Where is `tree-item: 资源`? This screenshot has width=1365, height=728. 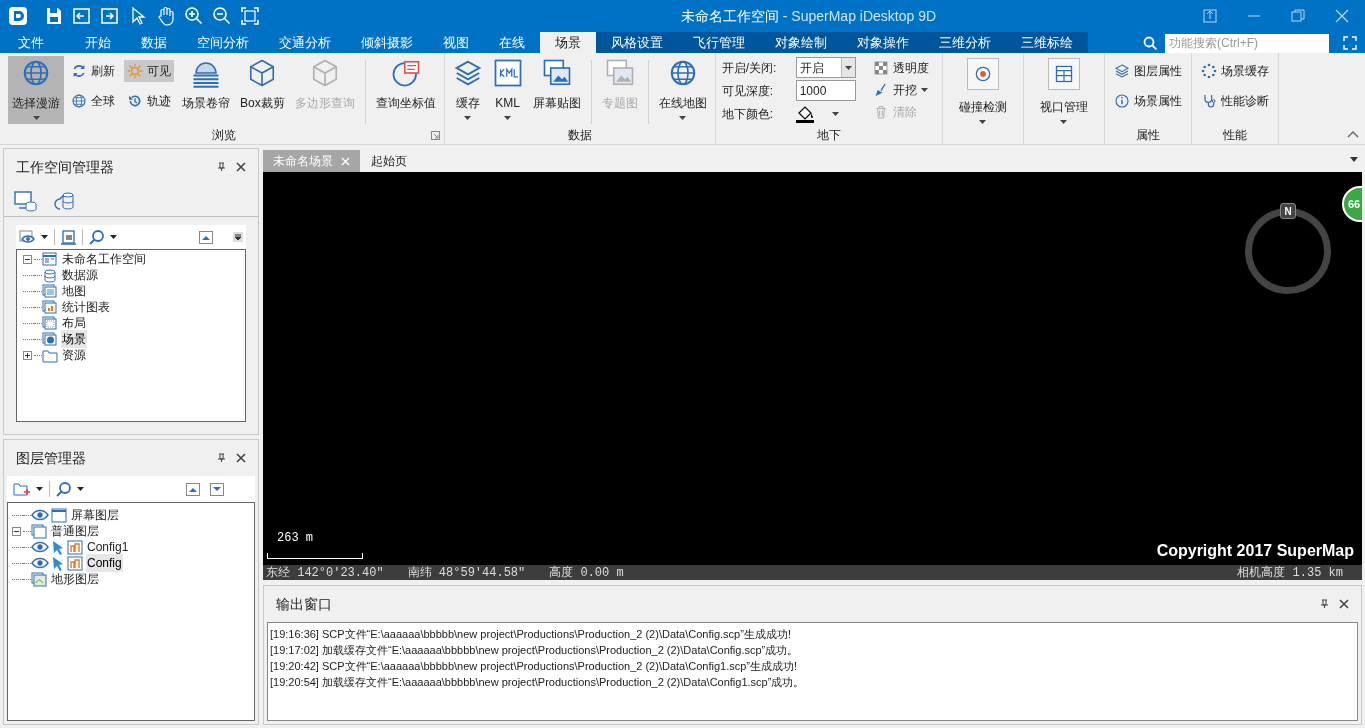 tree-item: 资源 is located at coordinates (74, 355).